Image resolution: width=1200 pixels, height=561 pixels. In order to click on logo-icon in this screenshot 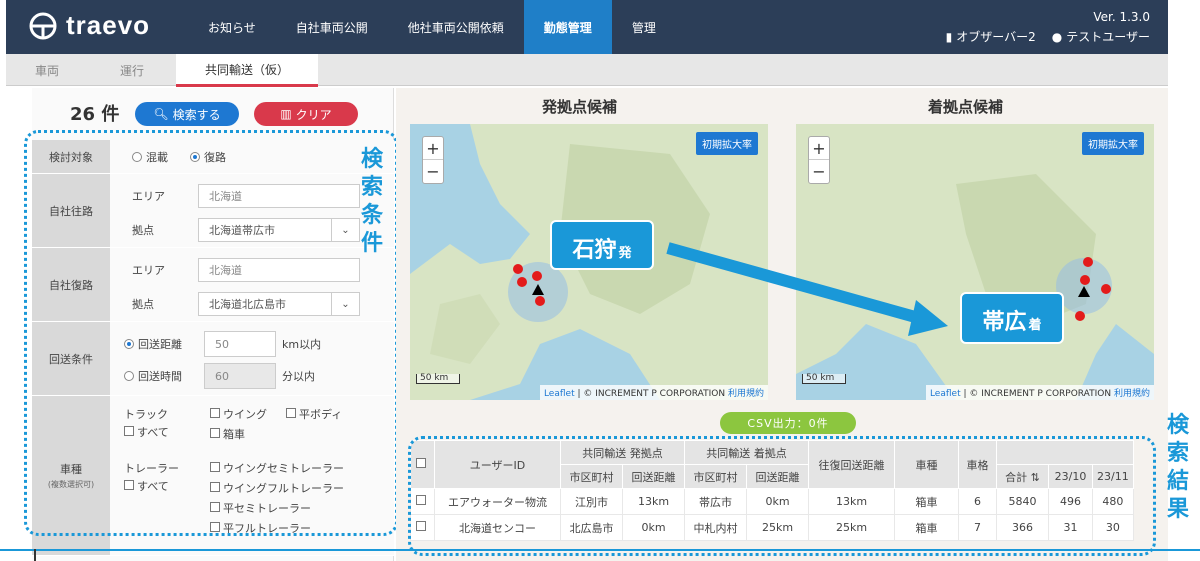, I will do `click(43, 25)`.